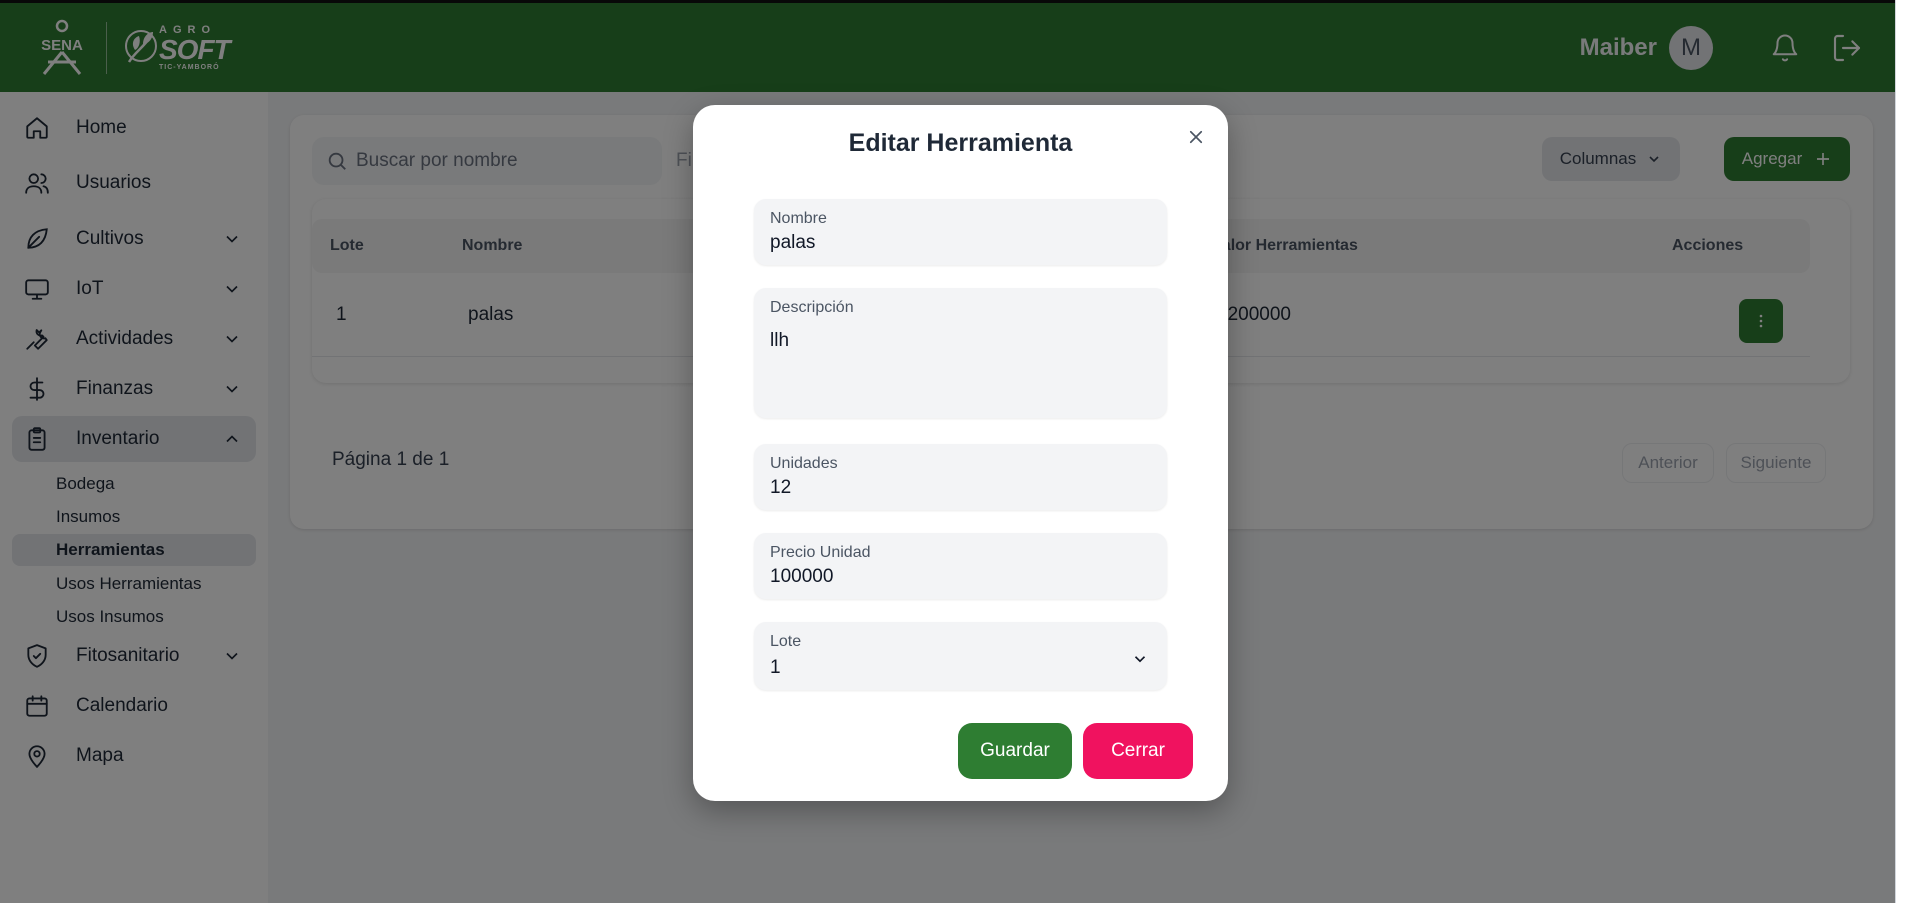  Describe the element at coordinates (786, 641) in the screenshot. I see `lote-label: Lote` at that location.